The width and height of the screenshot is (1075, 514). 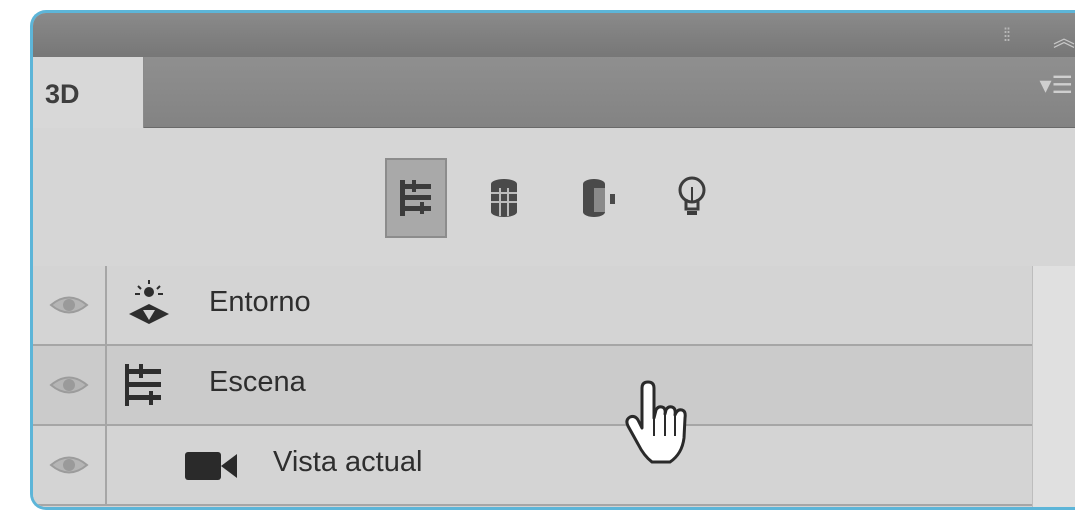 What do you see at coordinates (1064, 37) in the screenshot?
I see `collapse-icon: ︽` at bounding box center [1064, 37].